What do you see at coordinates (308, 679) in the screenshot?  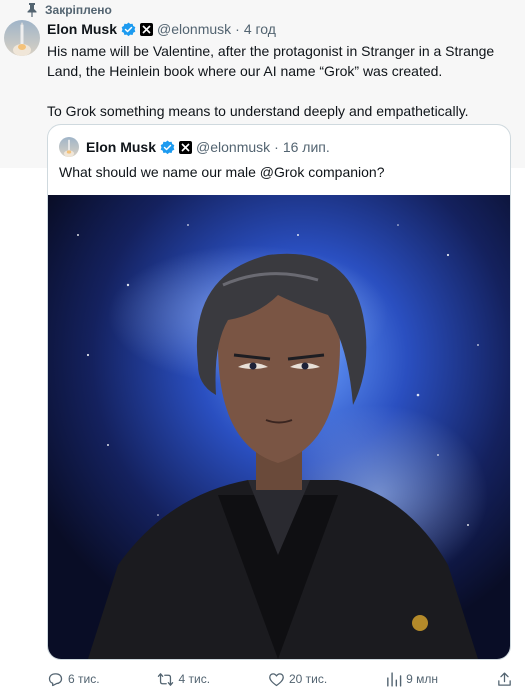 I see `like-count: 20 тис.` at bounding box center [308, 679].